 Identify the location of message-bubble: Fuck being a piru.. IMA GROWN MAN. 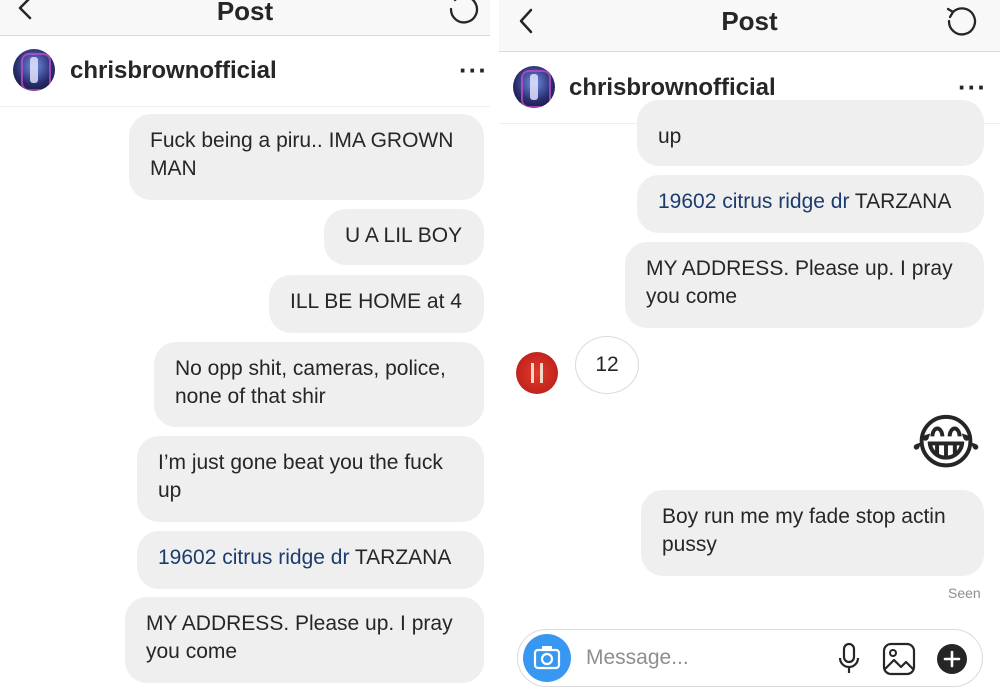
(306, 157).